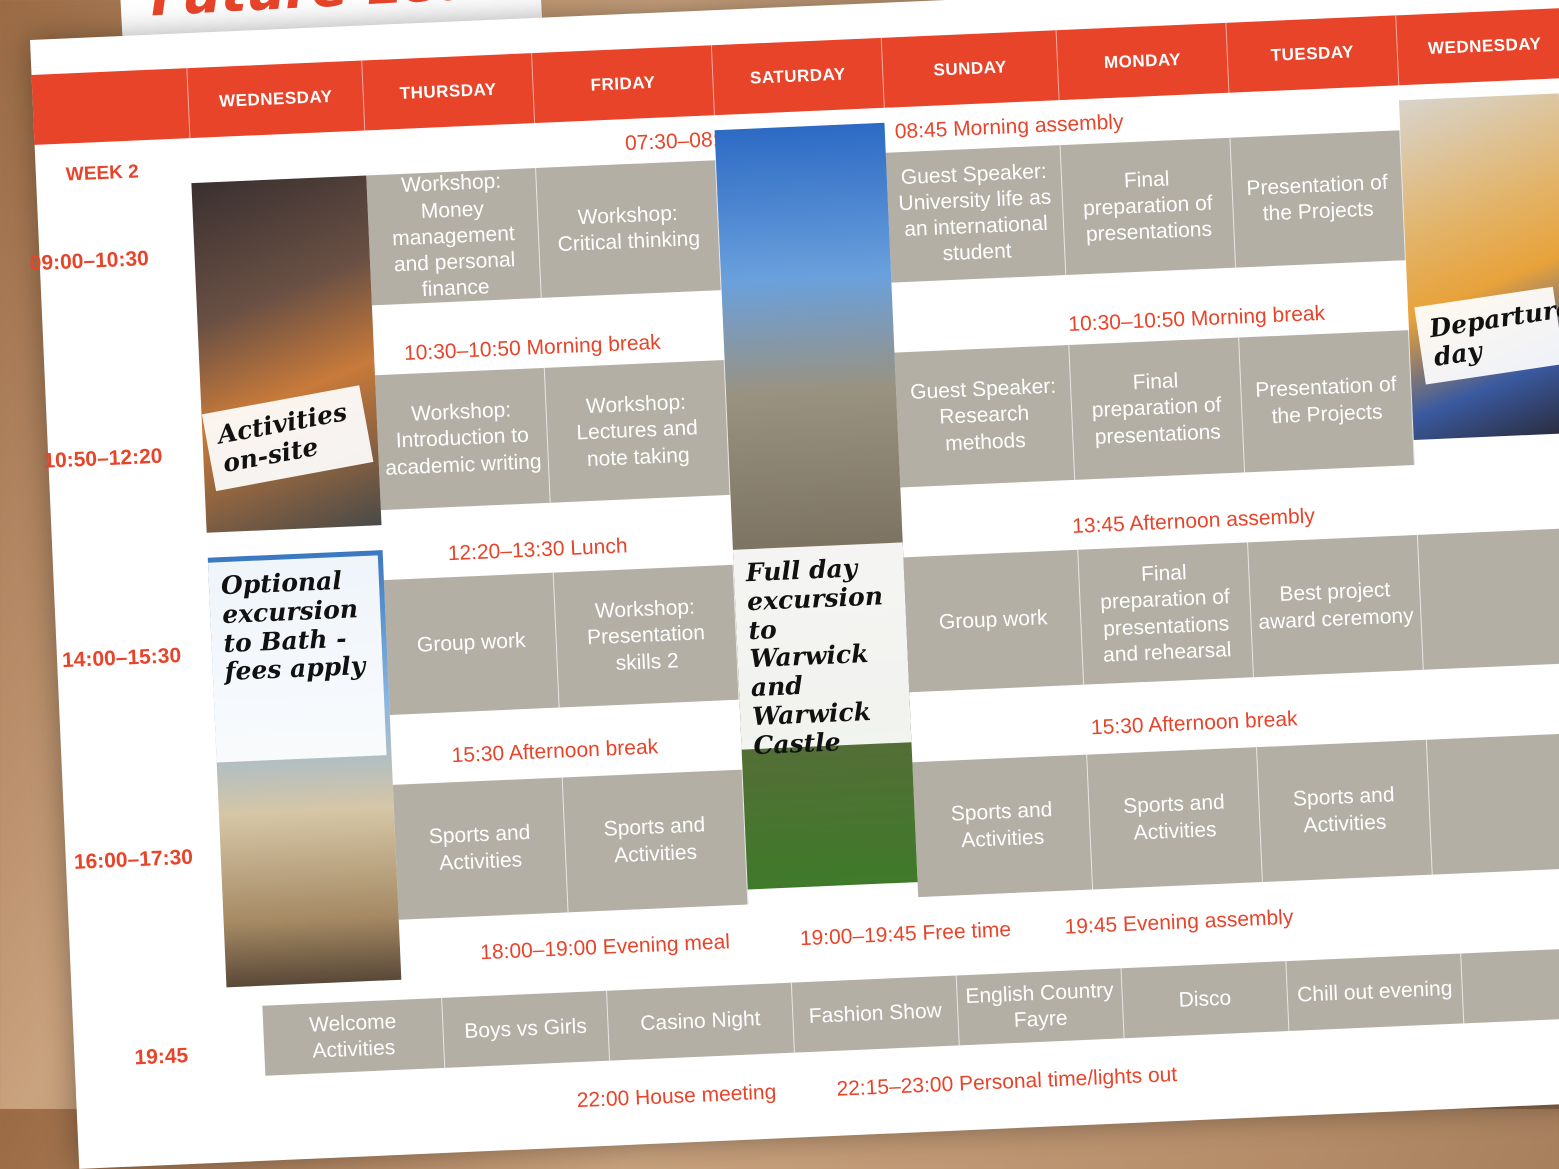 The height and width of the screenshot is (1169, 1559). What do you see at coordinates (471, 643) in the screenshot?
I see `session-thursday-3: Group work` at bounding box center [471, 643].